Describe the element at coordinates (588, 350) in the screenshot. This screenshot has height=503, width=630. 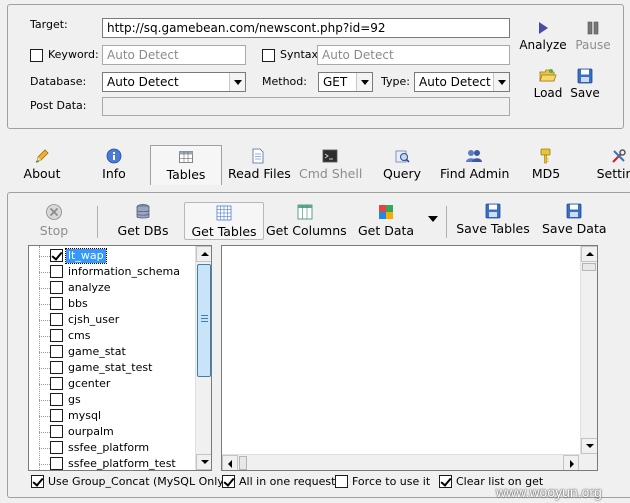
I see `list-vertical-scrollbar` at that location.